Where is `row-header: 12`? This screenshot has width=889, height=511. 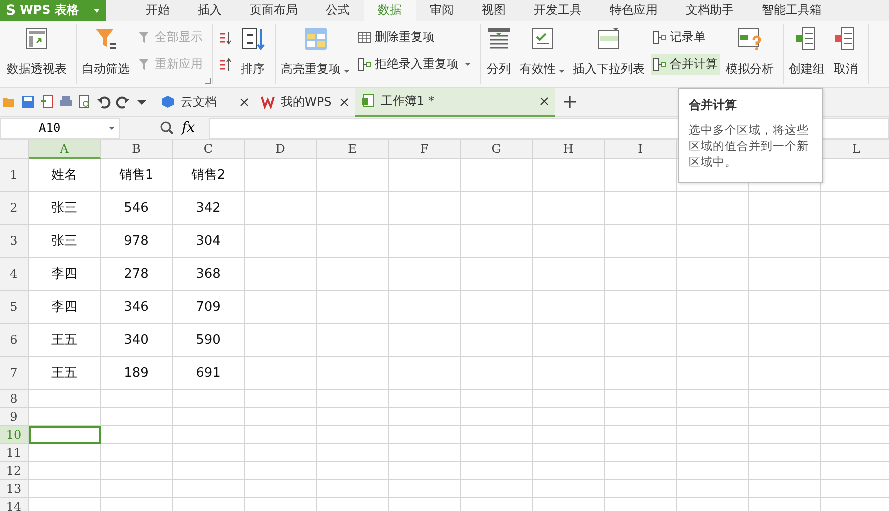
row-header: 12 is located at coordinates (14, 471).